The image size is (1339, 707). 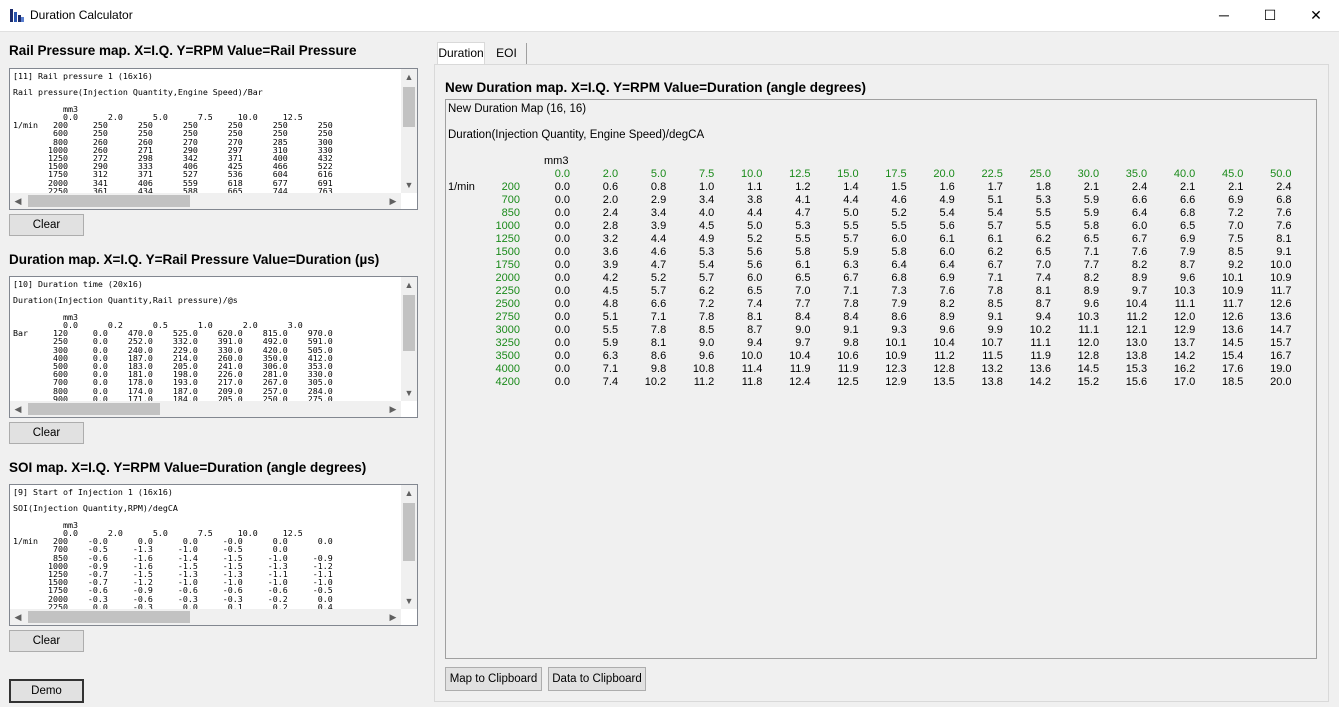 What do you see at coordinates (755, 330) in the screenshot?
I see `table-cell: 8.7` at bounding box center [755, 330].